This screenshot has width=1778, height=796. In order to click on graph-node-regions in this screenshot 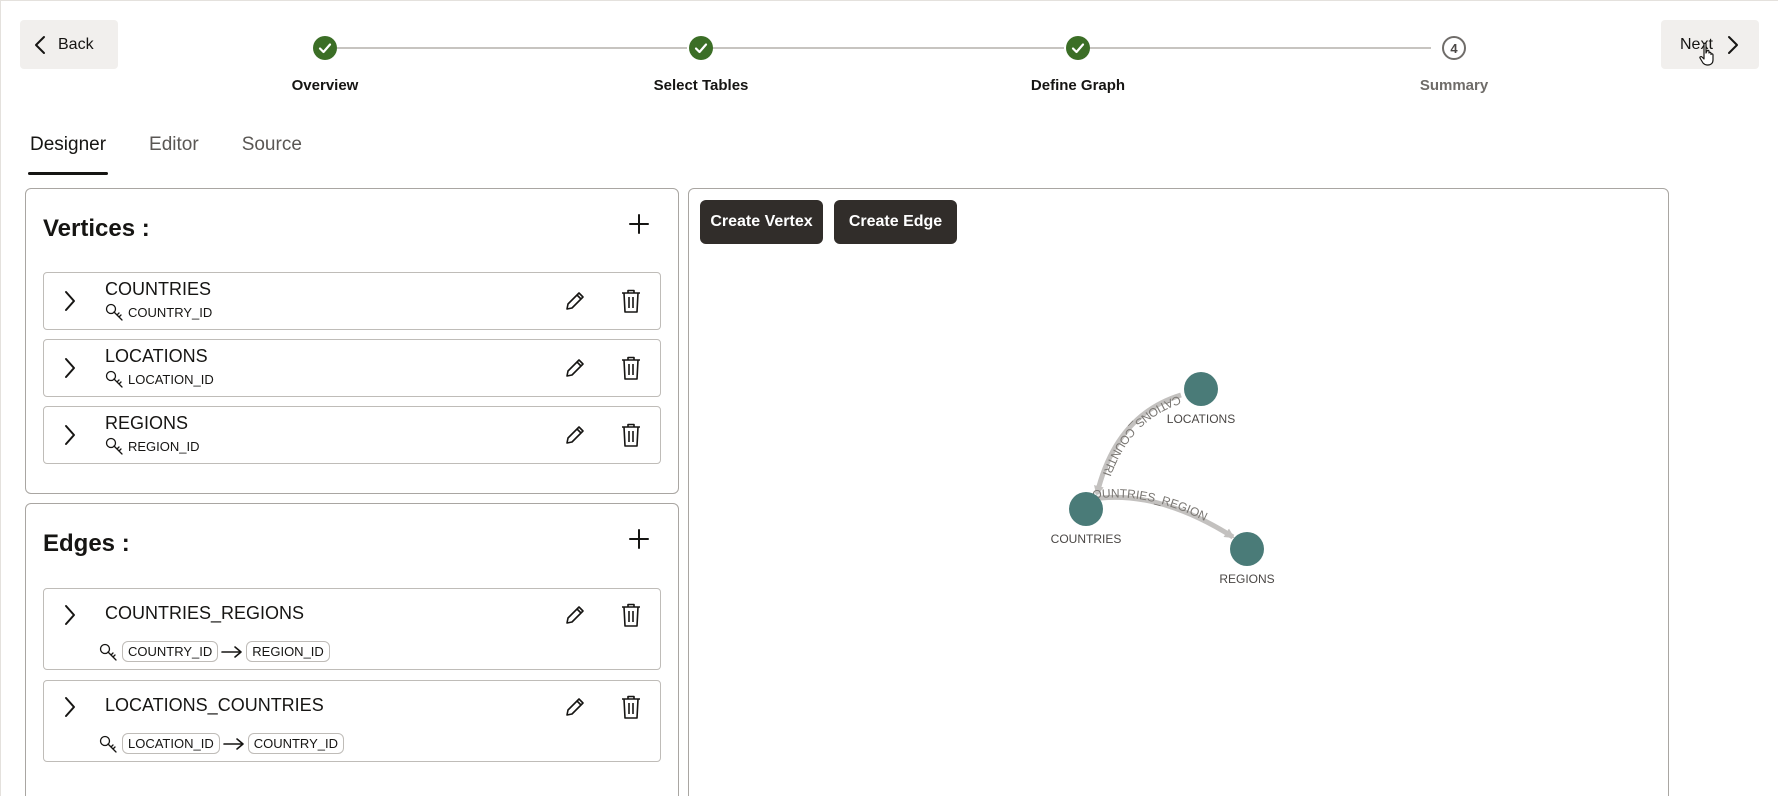, I will do `click(1247, 549)`.